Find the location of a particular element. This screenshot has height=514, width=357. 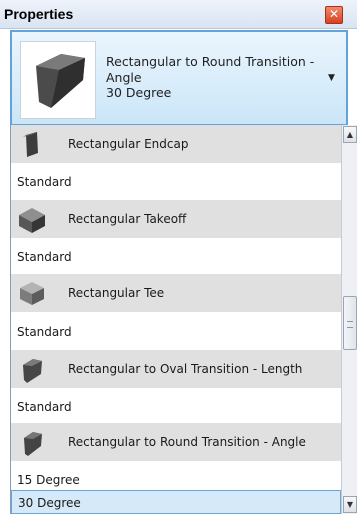

family-header-oval-transition: Rectangular to Oval Transition - Length is located at coordinates (176, 369).